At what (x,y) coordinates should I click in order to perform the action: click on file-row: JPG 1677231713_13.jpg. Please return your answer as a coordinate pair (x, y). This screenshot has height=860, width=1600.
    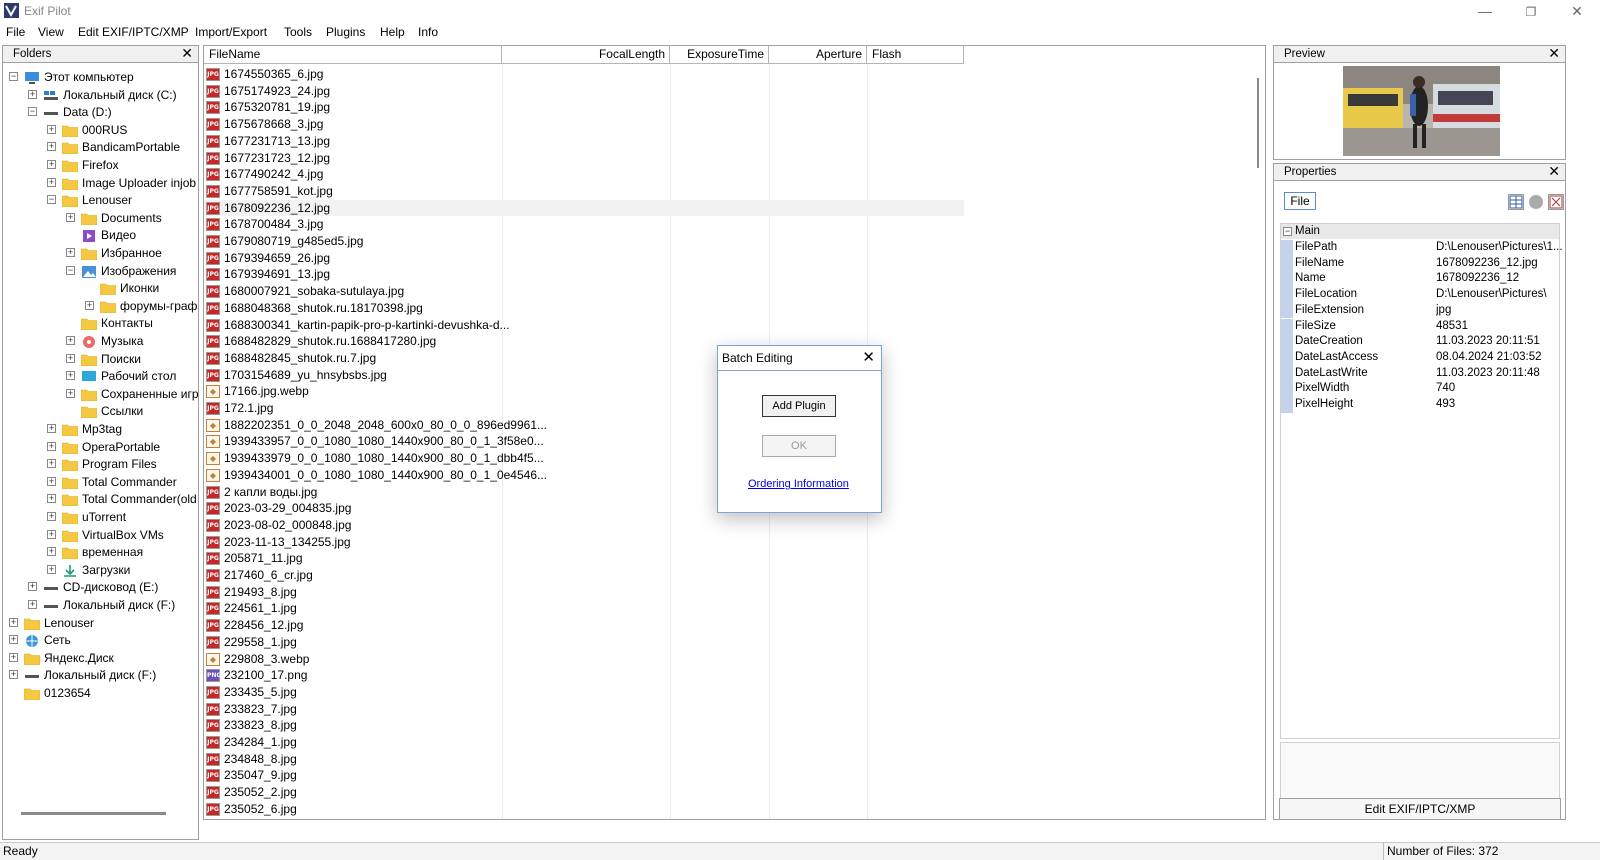
    Looking at the image, I should click on (584, 141).